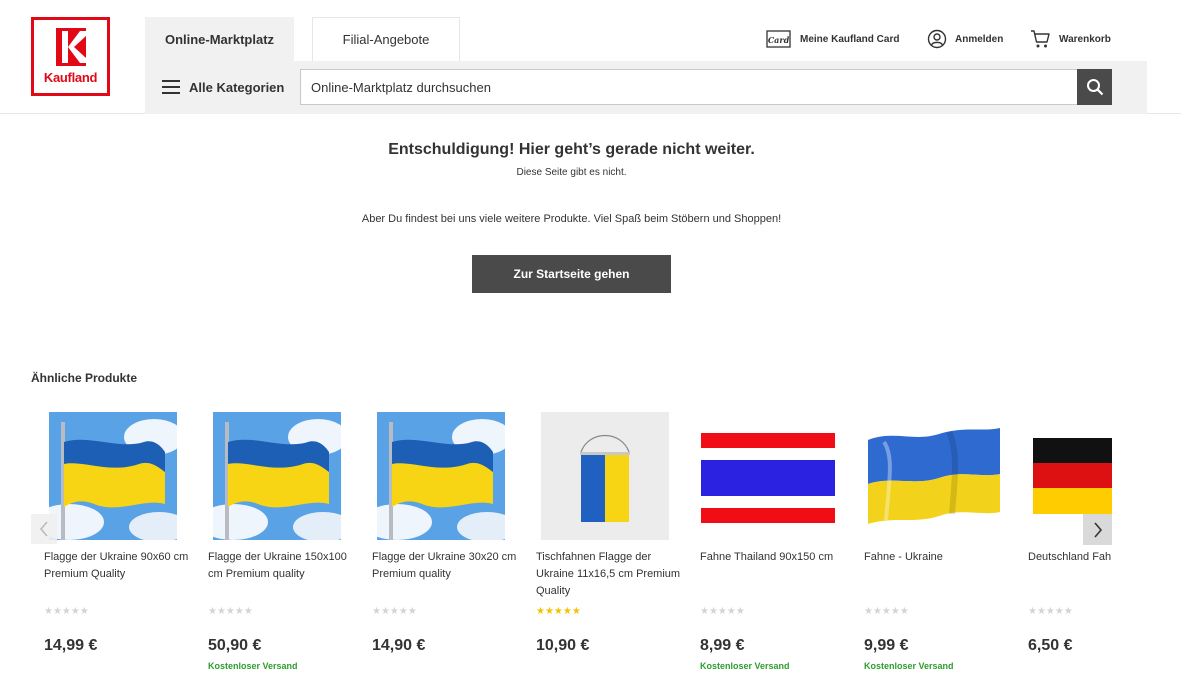  I want to click on tab-filial-angebote: Filial-Angebote, so click(386, 39).